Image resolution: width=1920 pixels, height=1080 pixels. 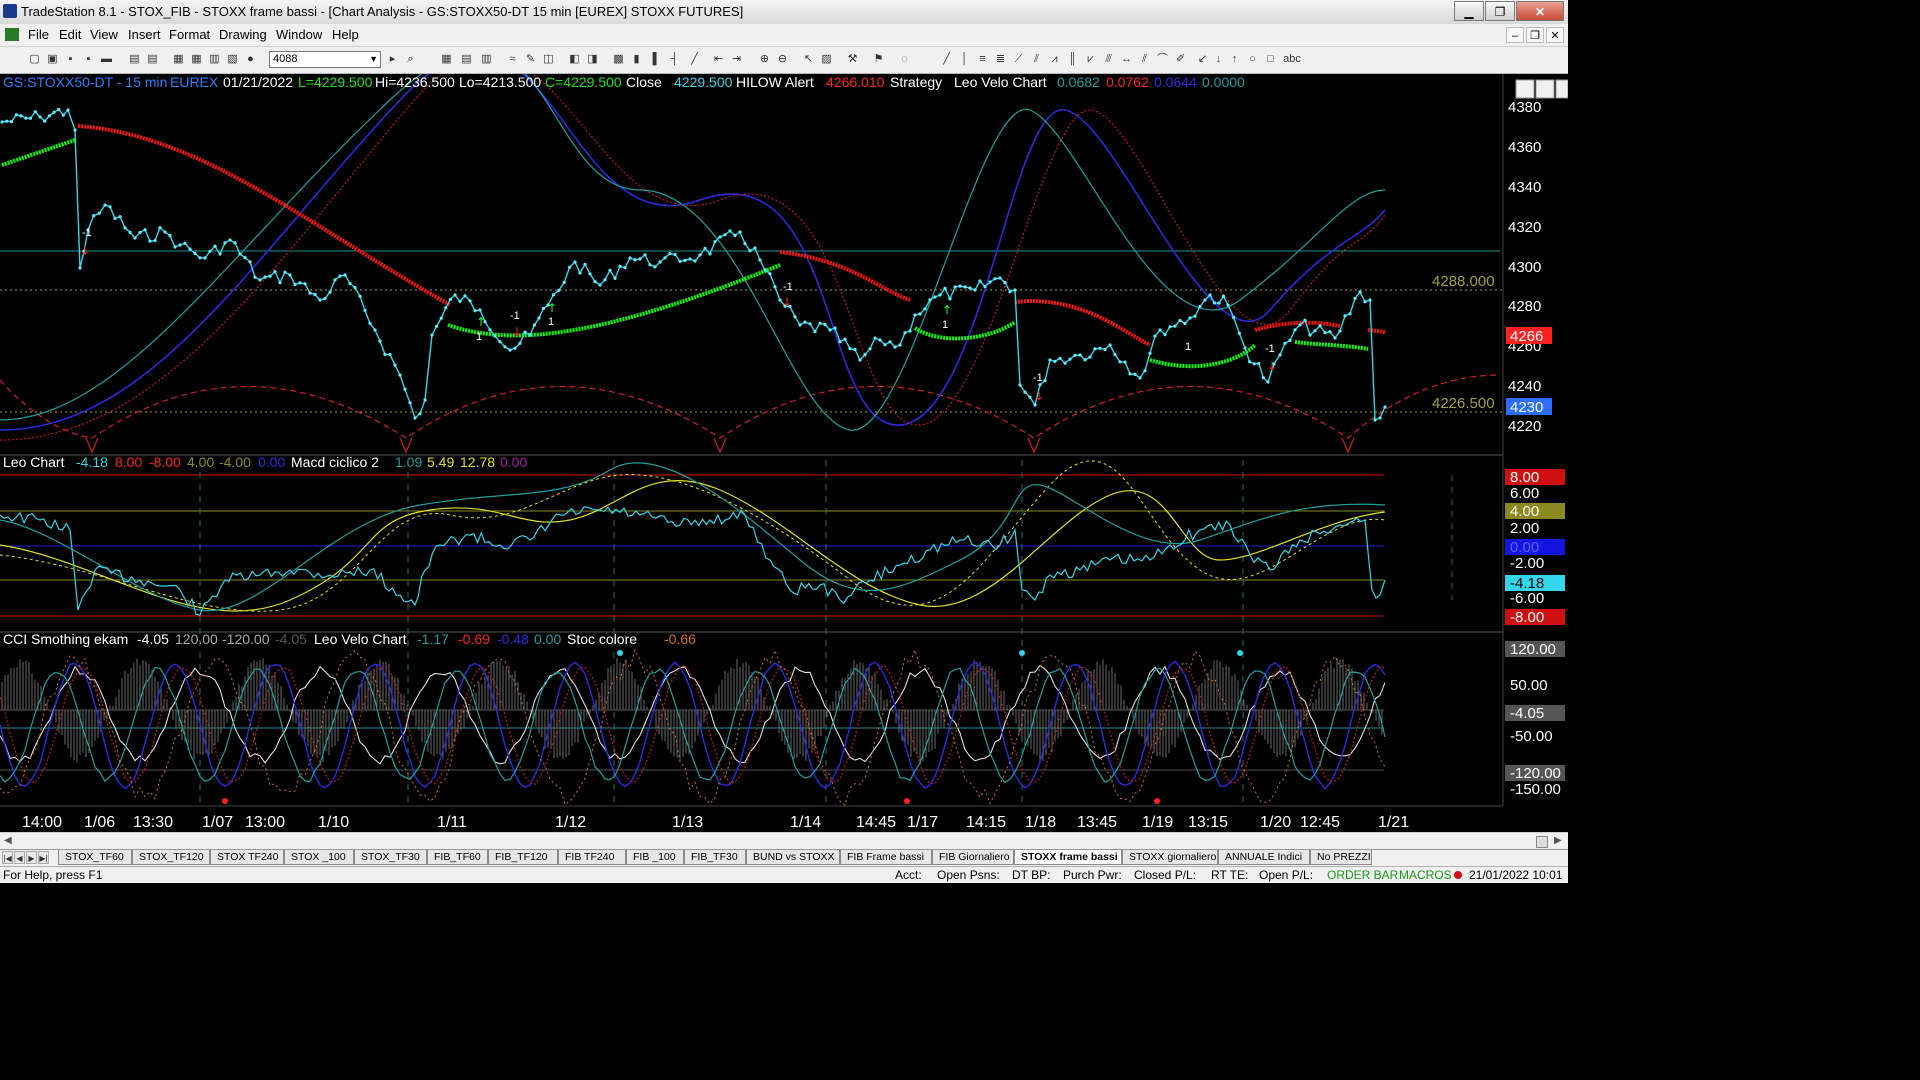 What do you see at coordinates (1218, 59) in the screenshot?
I see `arrow-down-icon: ↓` at bounding box center [1218, 59].